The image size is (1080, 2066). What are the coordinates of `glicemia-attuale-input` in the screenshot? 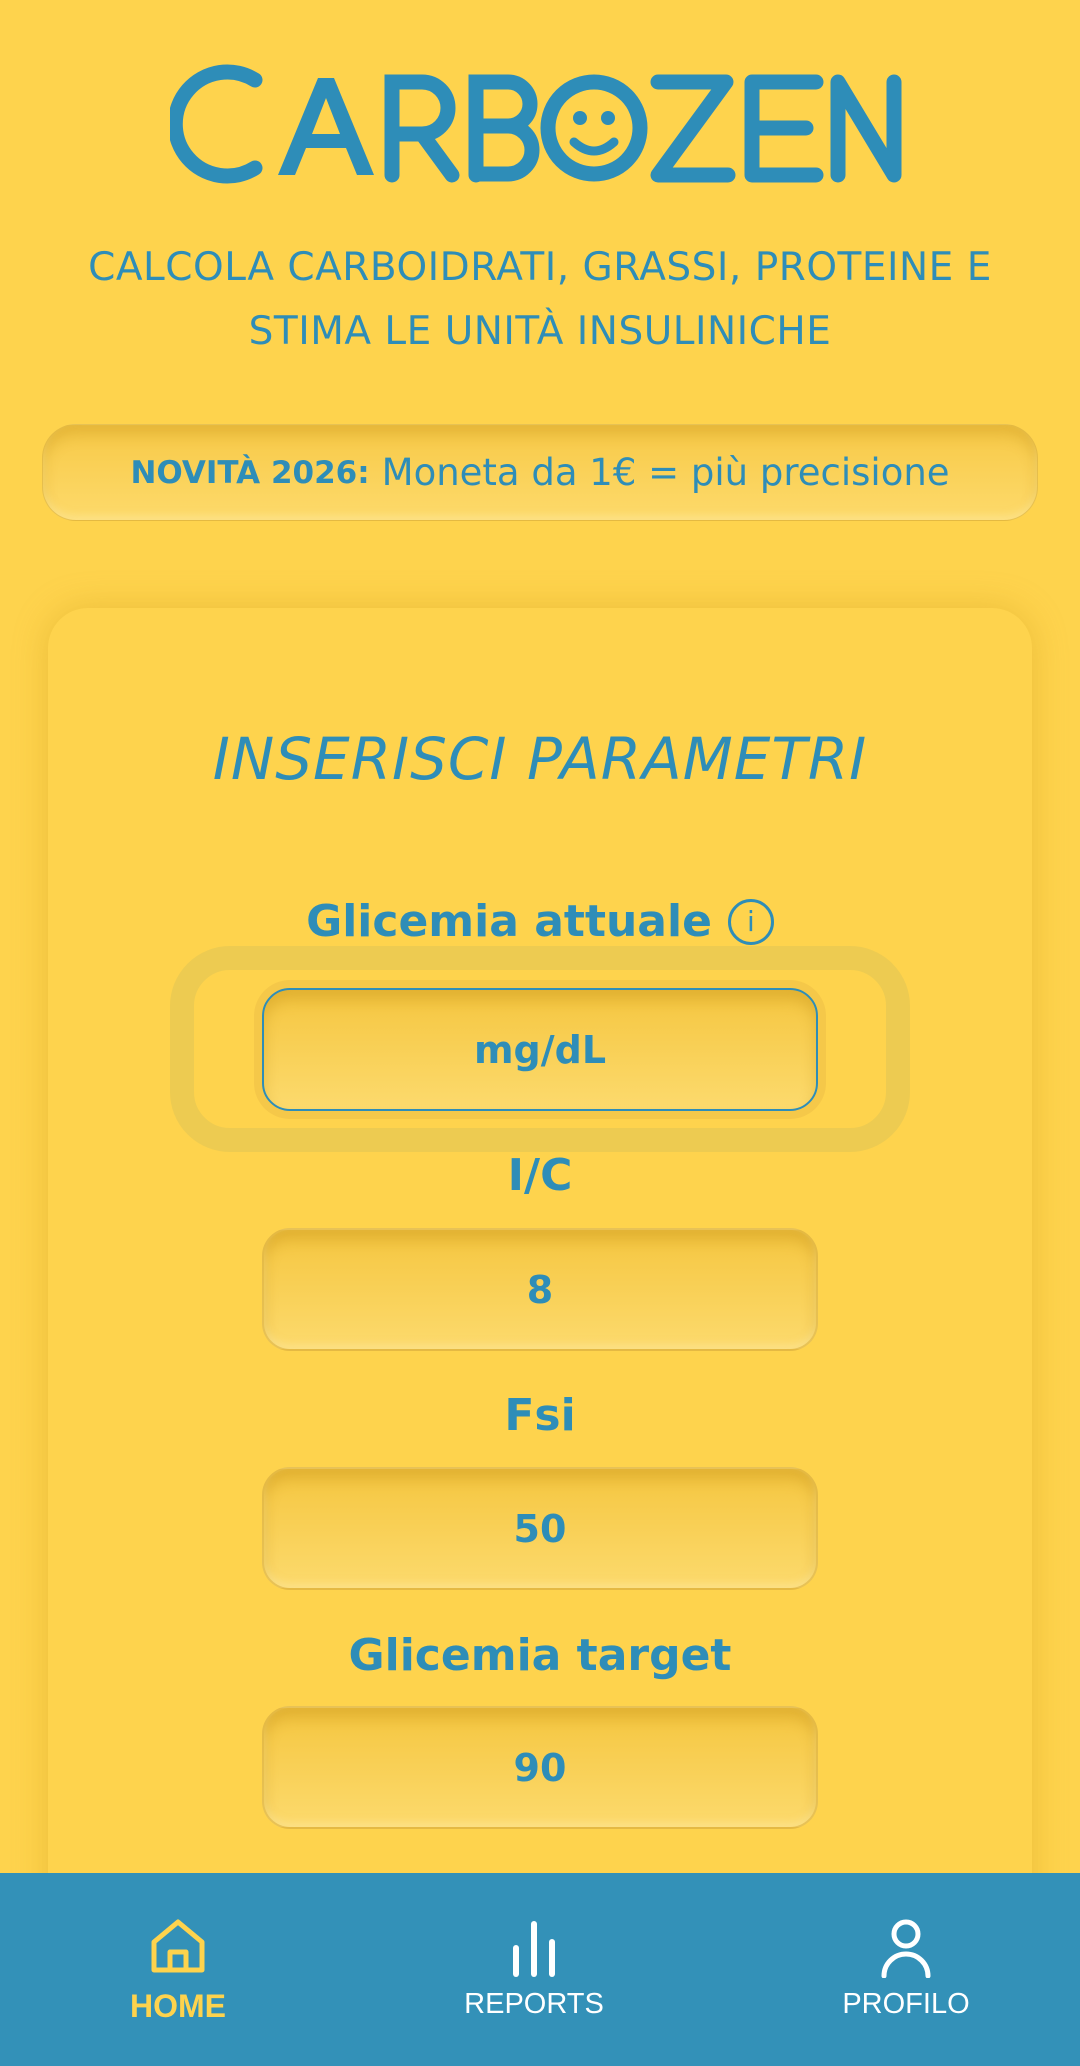 It's located at (540, 1049).